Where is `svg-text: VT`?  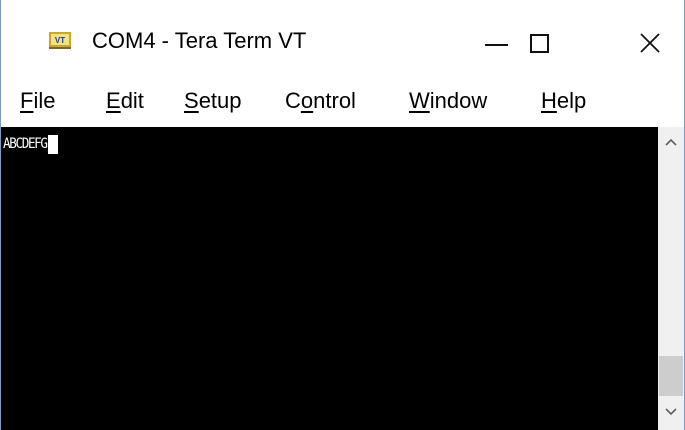 svg-text: VT is located at coordinates (60, 40).